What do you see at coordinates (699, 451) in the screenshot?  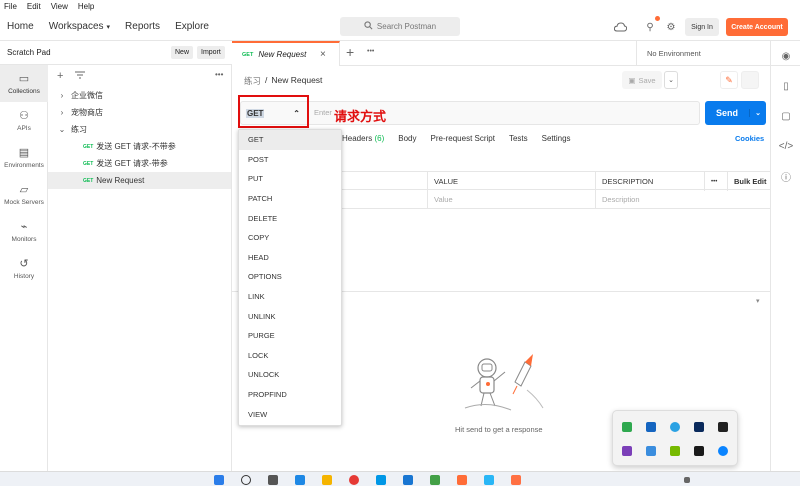 I see `tray-terminal-icon` at bounding box center [699, 451].